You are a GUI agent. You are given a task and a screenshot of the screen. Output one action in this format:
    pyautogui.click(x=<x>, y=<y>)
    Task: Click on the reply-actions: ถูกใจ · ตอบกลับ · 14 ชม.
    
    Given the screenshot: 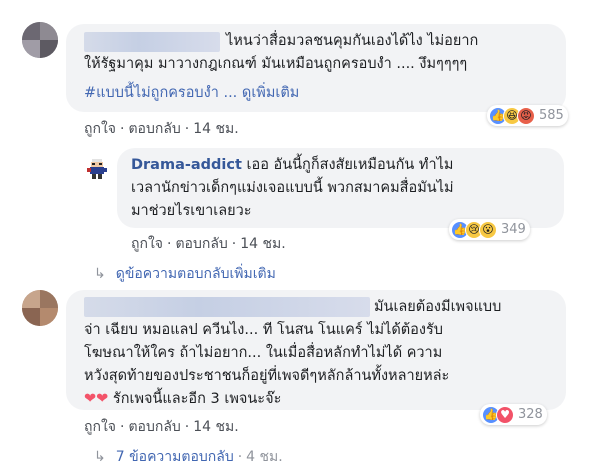 What is the action you would take?
    pyautogui.click(x=208, y=244)
    